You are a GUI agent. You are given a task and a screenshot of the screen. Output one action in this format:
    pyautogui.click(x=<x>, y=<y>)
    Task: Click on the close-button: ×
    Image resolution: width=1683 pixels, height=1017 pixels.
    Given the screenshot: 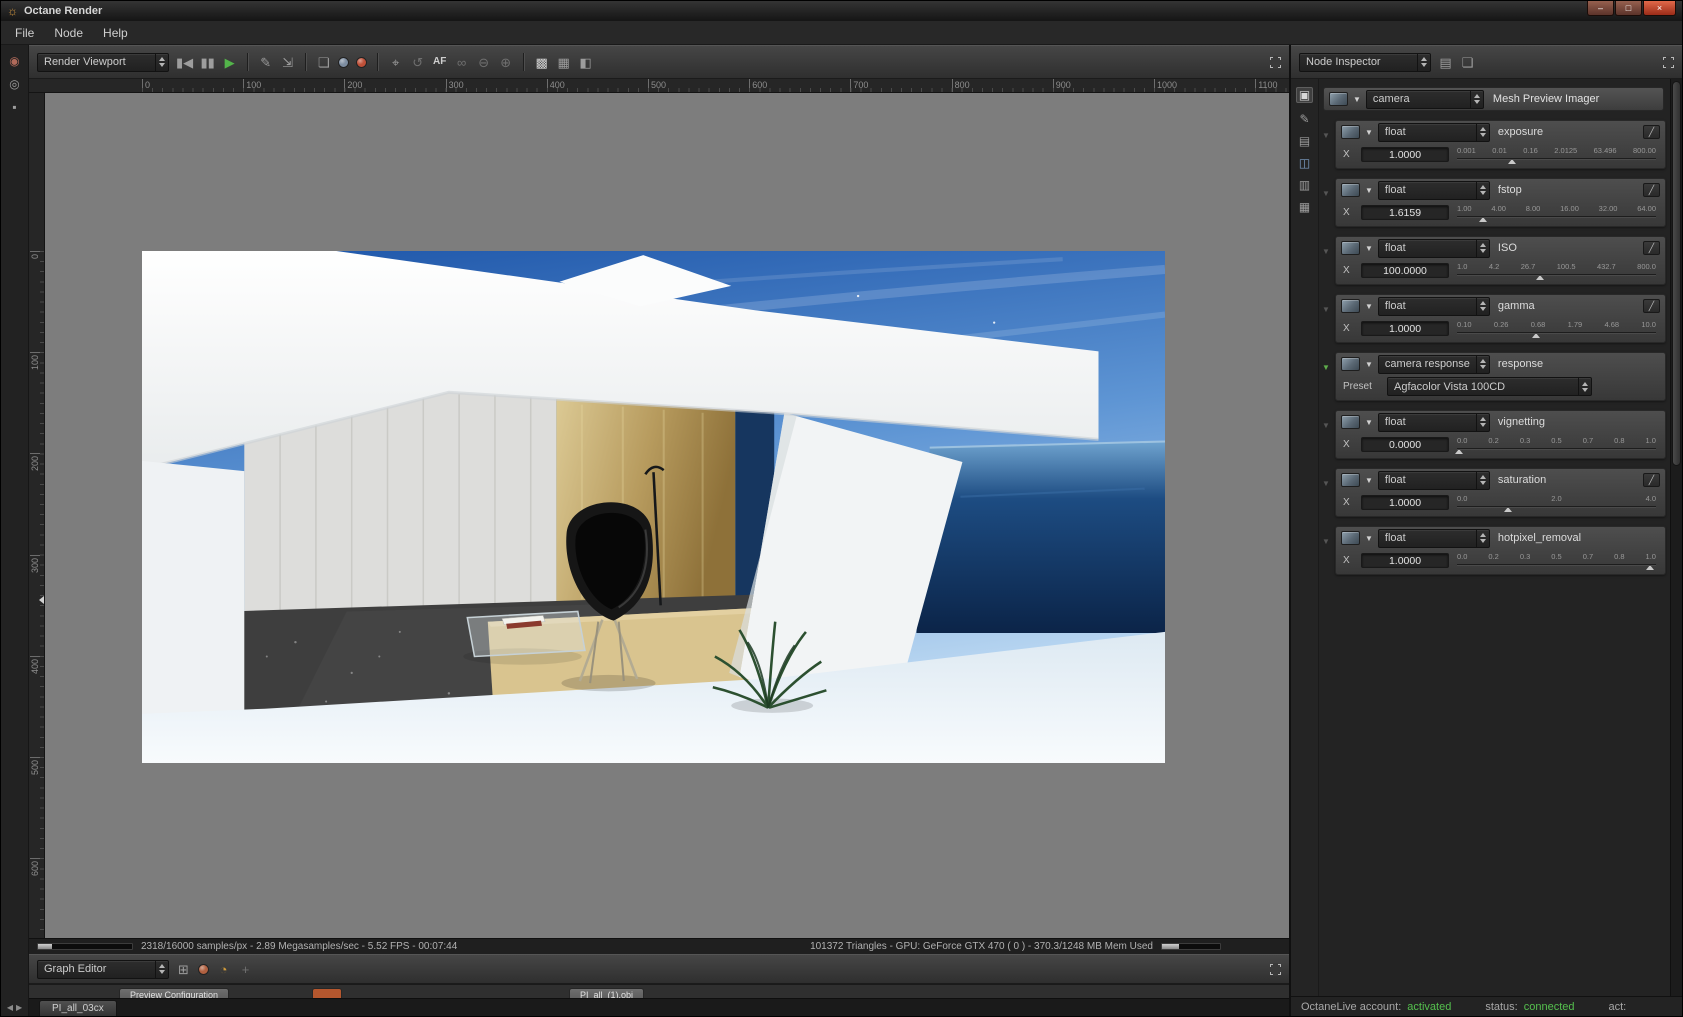 What is the action you would take?
    pyautogui.click(x=1659, y=8)
    